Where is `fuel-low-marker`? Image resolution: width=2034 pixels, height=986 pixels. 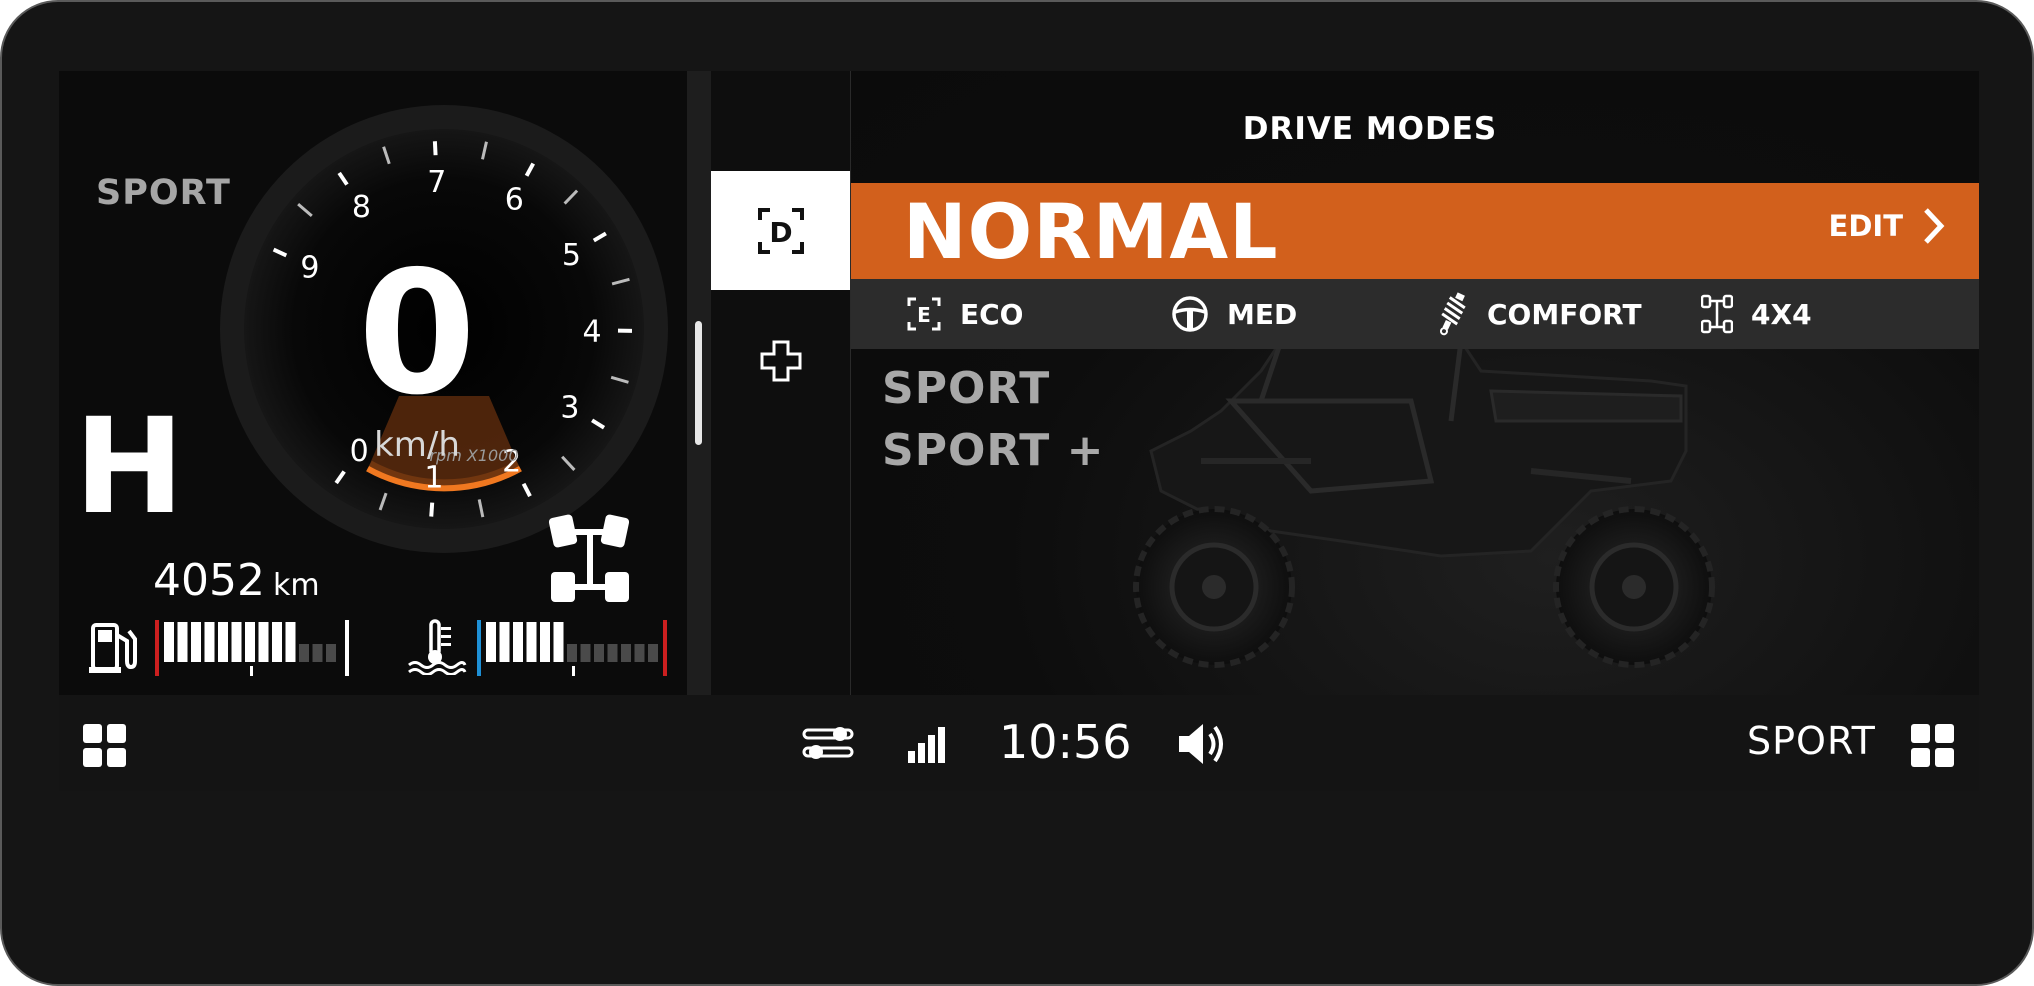
fuel-low-marker is located at coordinates (157, 648).